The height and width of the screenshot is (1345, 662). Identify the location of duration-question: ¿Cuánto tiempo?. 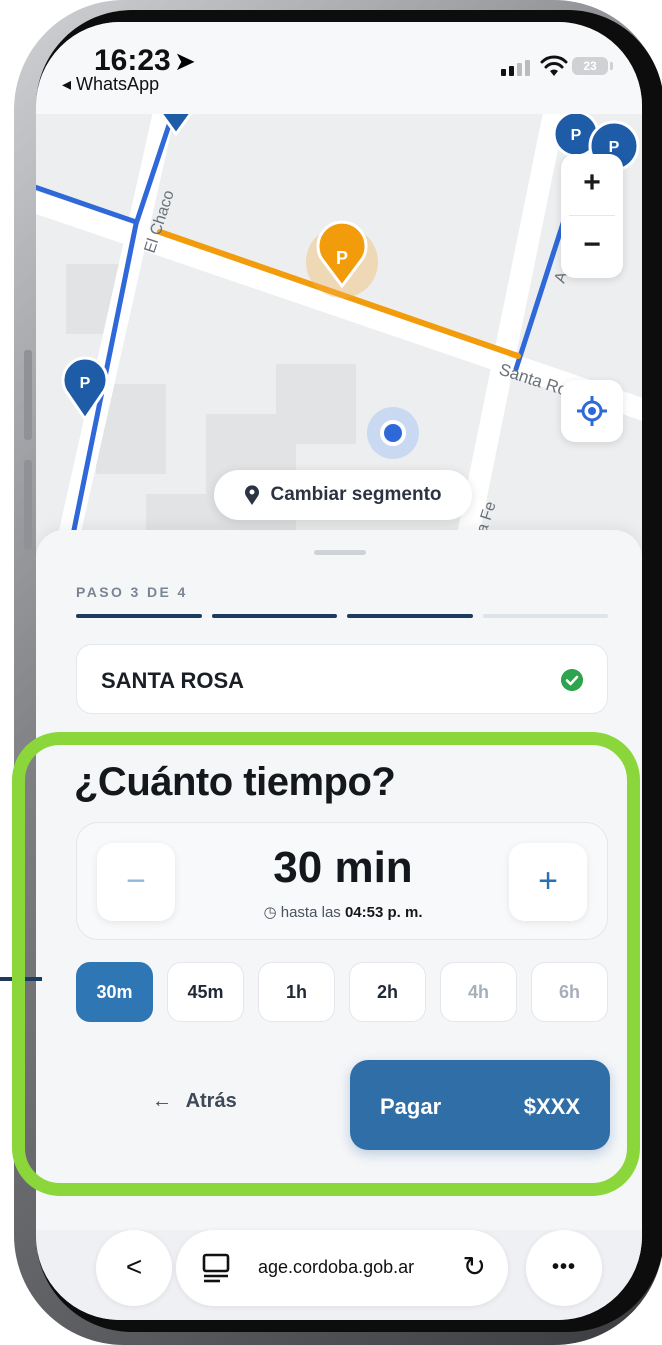
(235, 782).